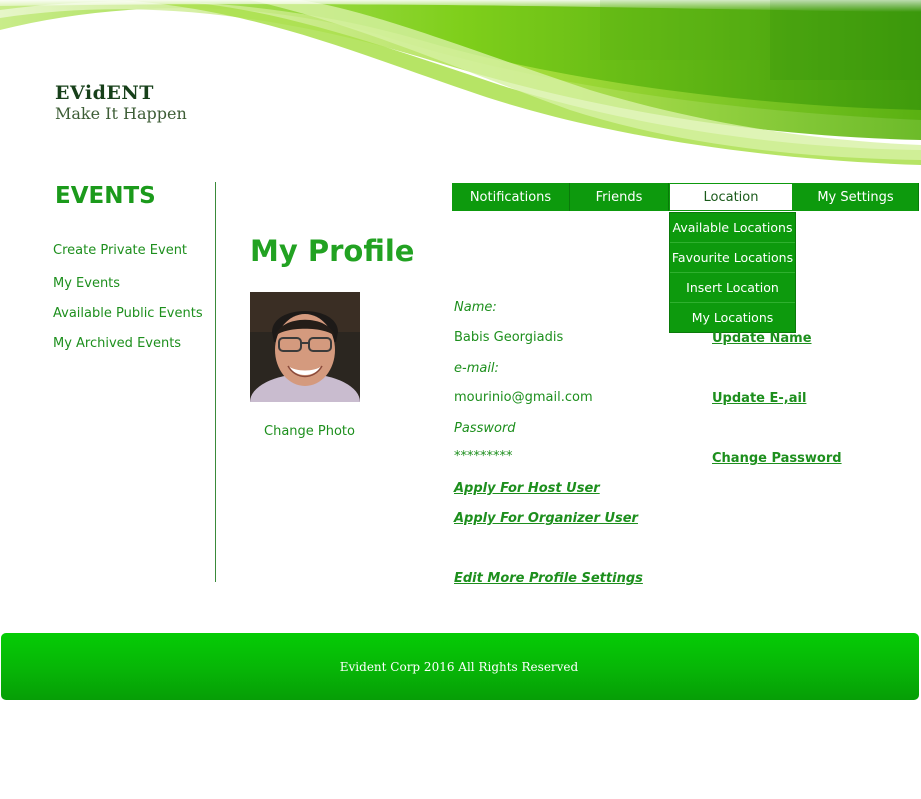  What do you see at coordinates (332, 251) in the screenshot?
I see `page-title: My Profile` at bounding box center [332, 251].